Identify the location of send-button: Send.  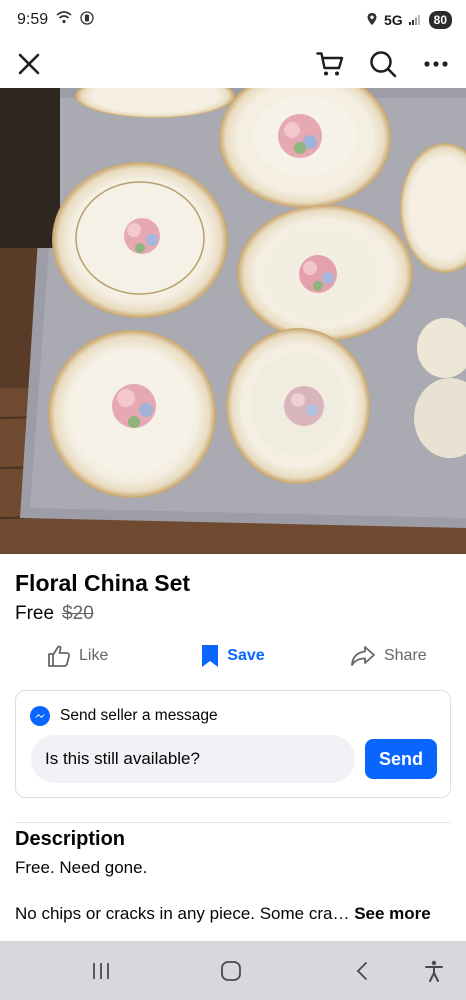
(401, 759).